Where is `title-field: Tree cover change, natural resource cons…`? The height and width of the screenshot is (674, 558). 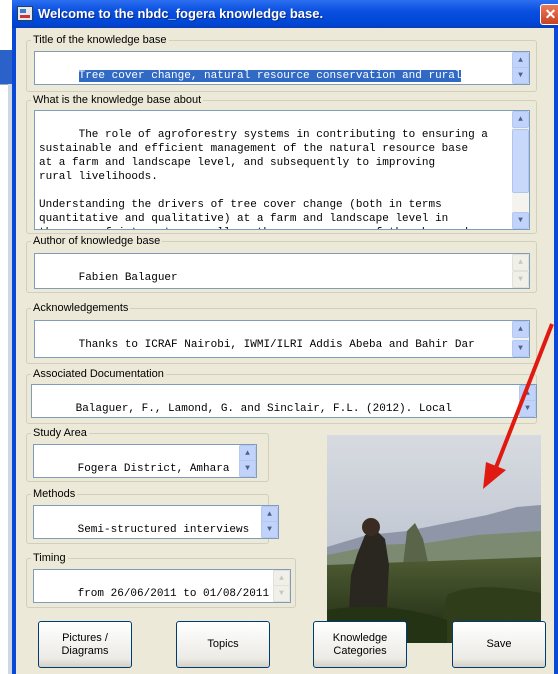
title-field: Tree cover change, natural resource cons… is located at coordinates (282, 68).